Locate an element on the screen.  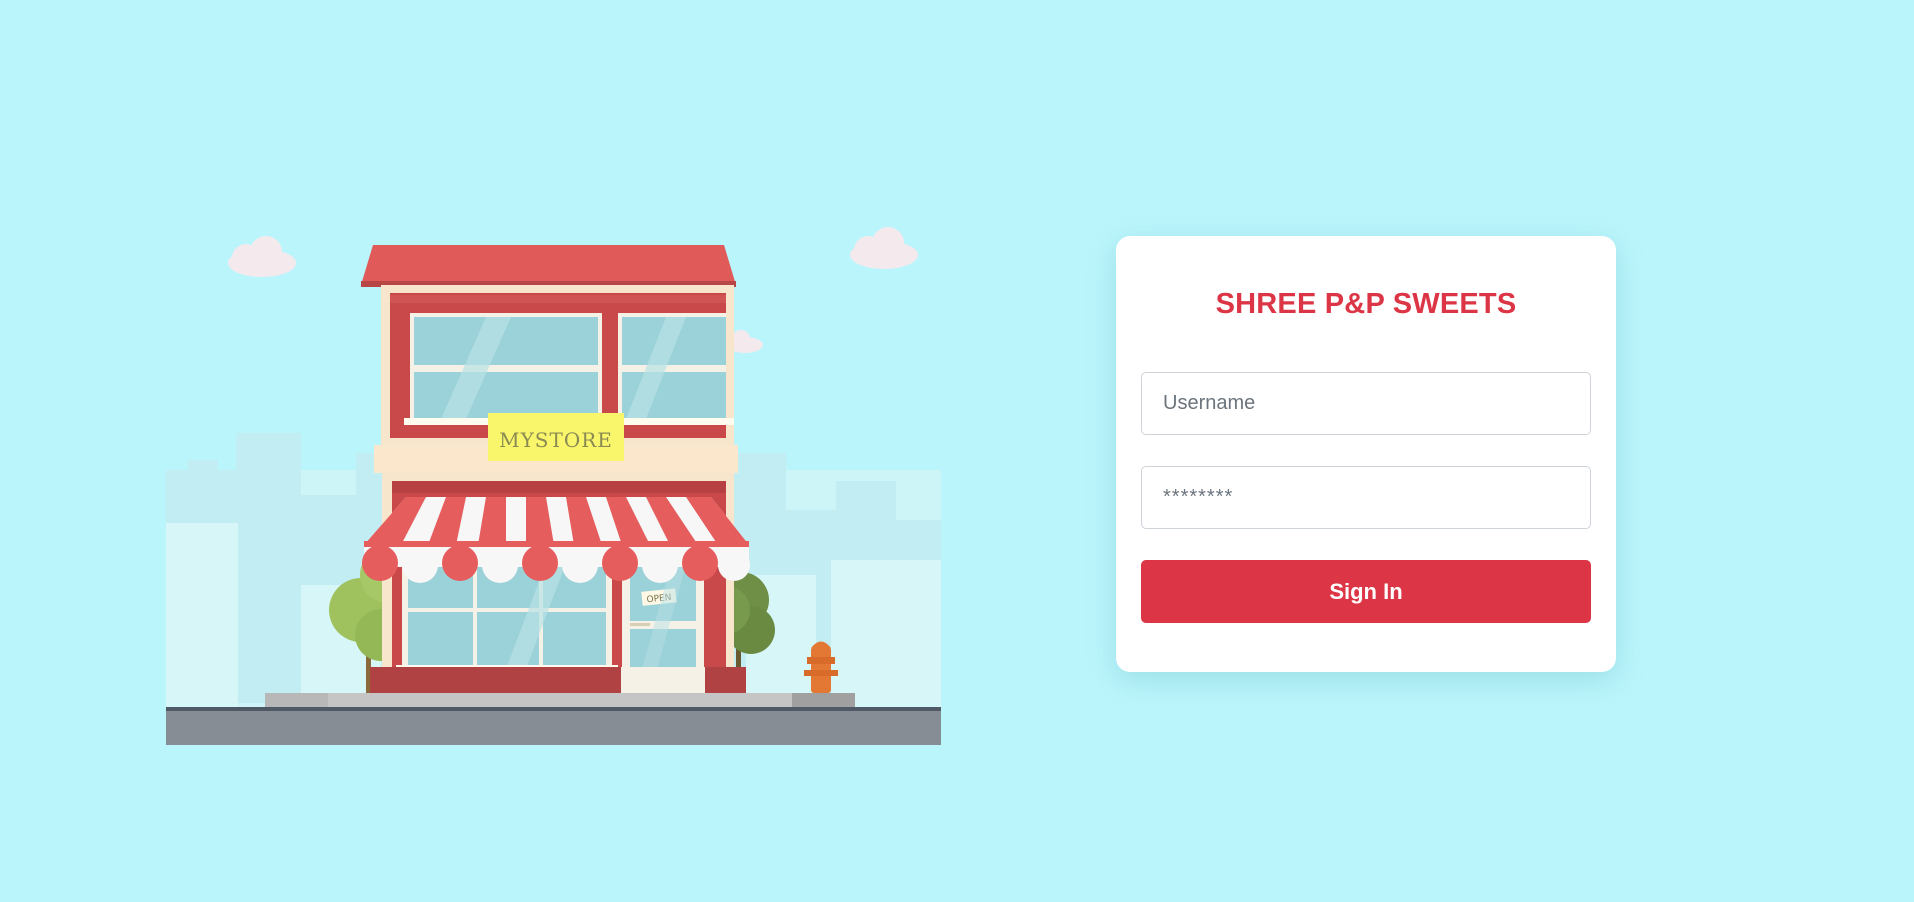
password-input is located at coordinates (1366, 497).